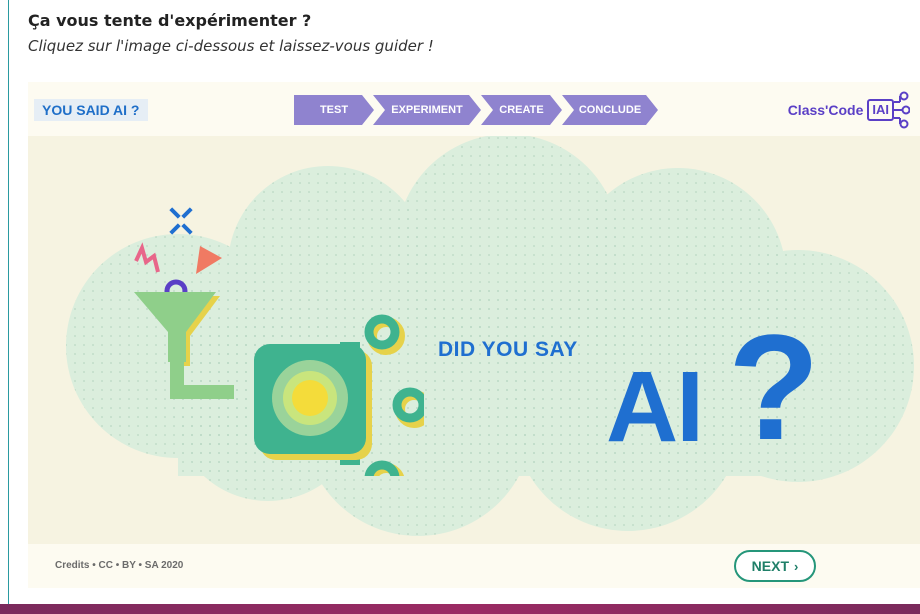 The height and width of the screenshot is (614, 920). I want to click on next-button: NEXT ›, so click(775, 566).